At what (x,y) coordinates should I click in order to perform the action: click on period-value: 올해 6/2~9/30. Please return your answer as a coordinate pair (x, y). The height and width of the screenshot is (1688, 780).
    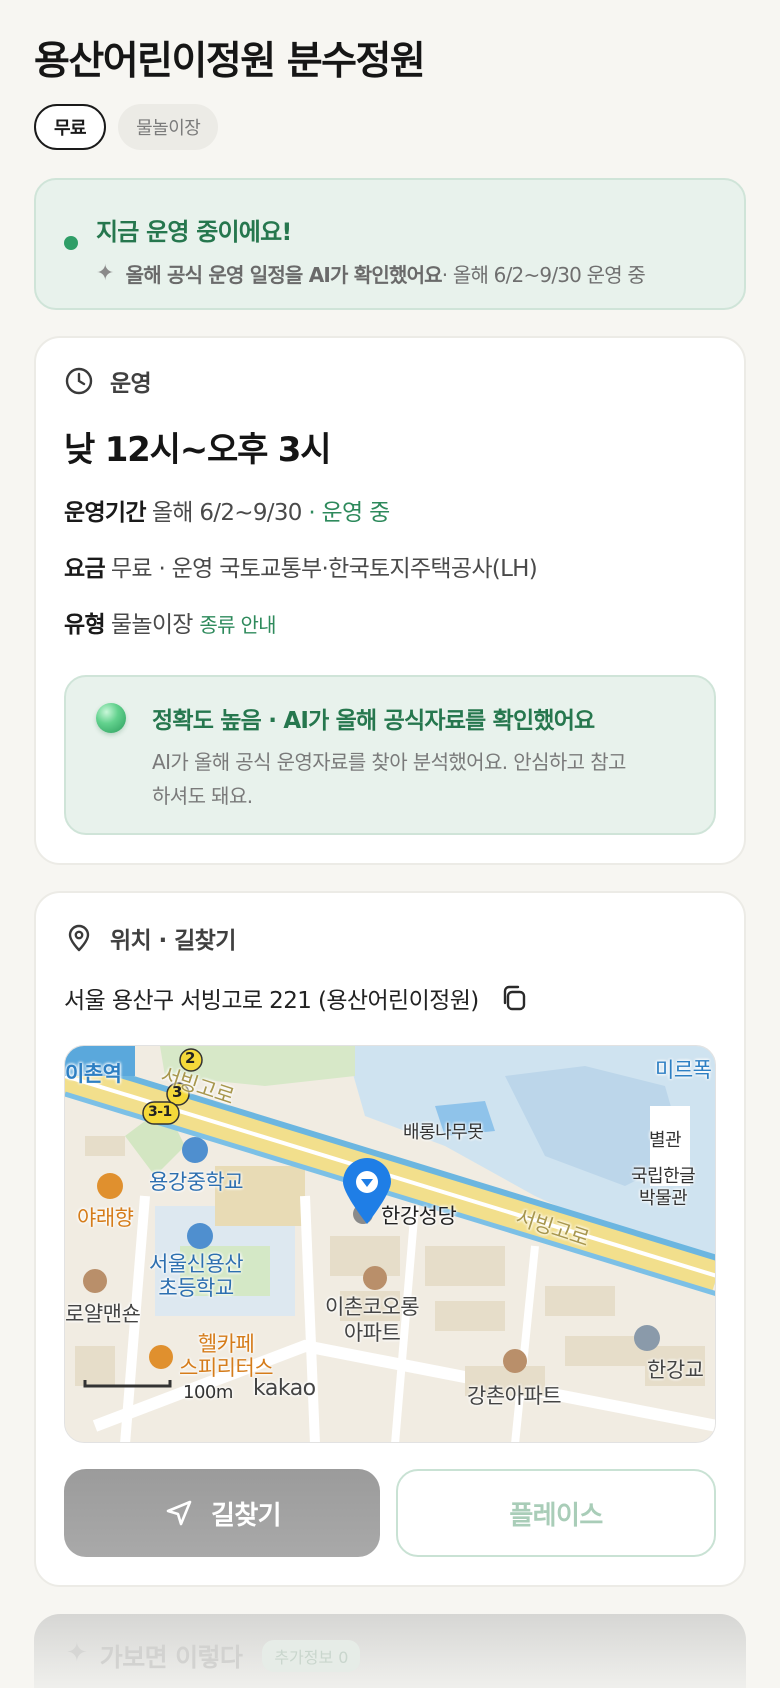
    Looking at the image, I should click on (227, 513).